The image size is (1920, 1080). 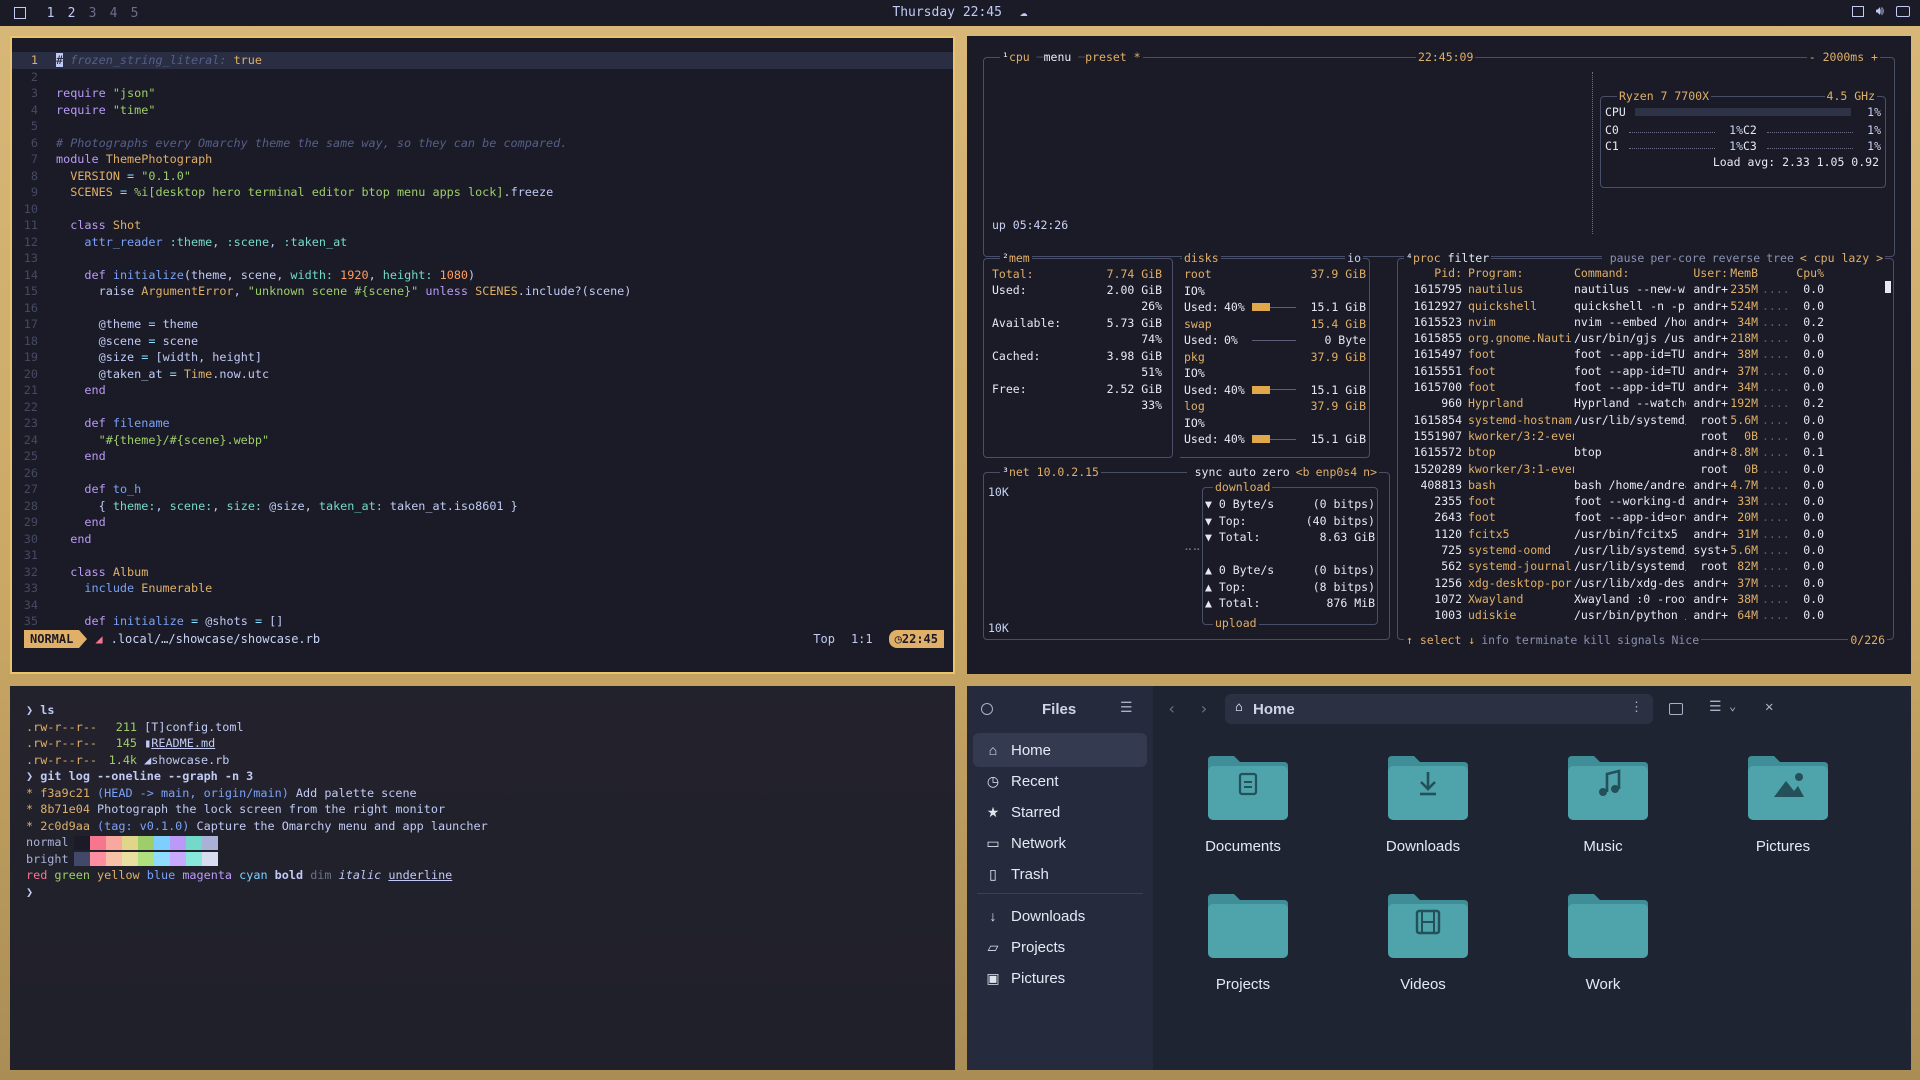 What do you see at coordinates (162, 440) in the screenshot?
I see `code-text: "#{theme}/#{scene}.webp"` at bounding box center [162, 440].